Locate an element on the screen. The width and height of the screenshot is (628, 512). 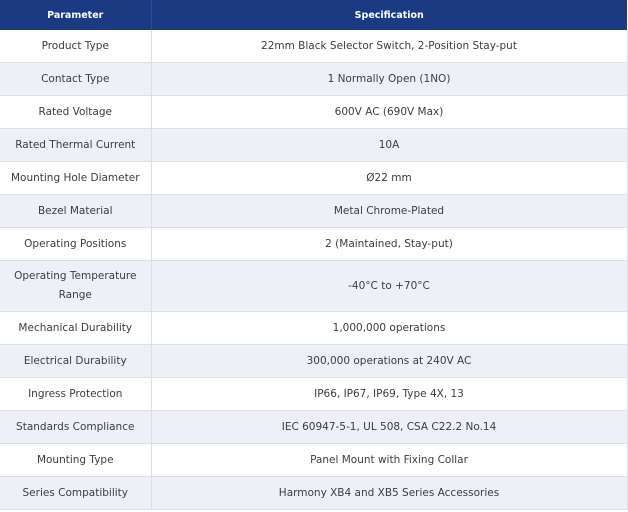
parameter-cell: Bezel Material is located at coordinates (76, 211).